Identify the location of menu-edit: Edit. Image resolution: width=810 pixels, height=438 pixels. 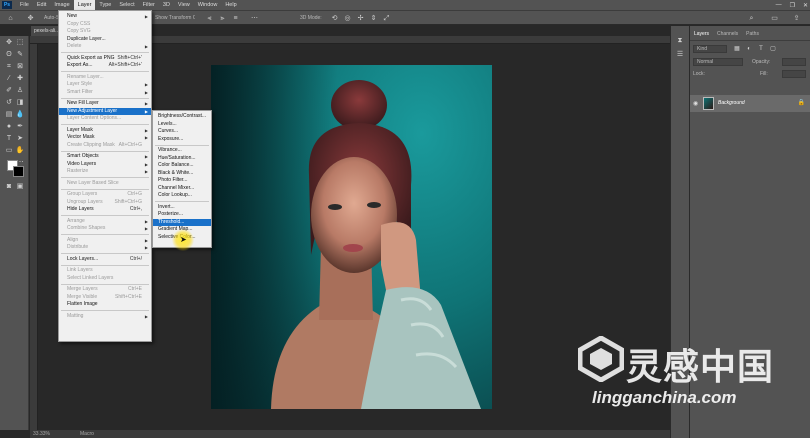
(41, 5).